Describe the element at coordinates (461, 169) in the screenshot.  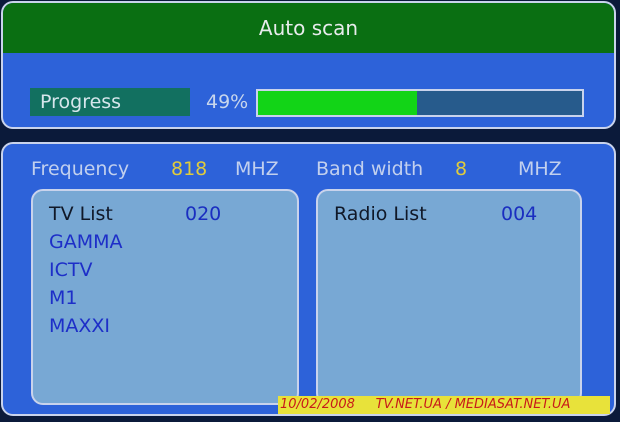
I see `bandwidth-value: 8` at that location.